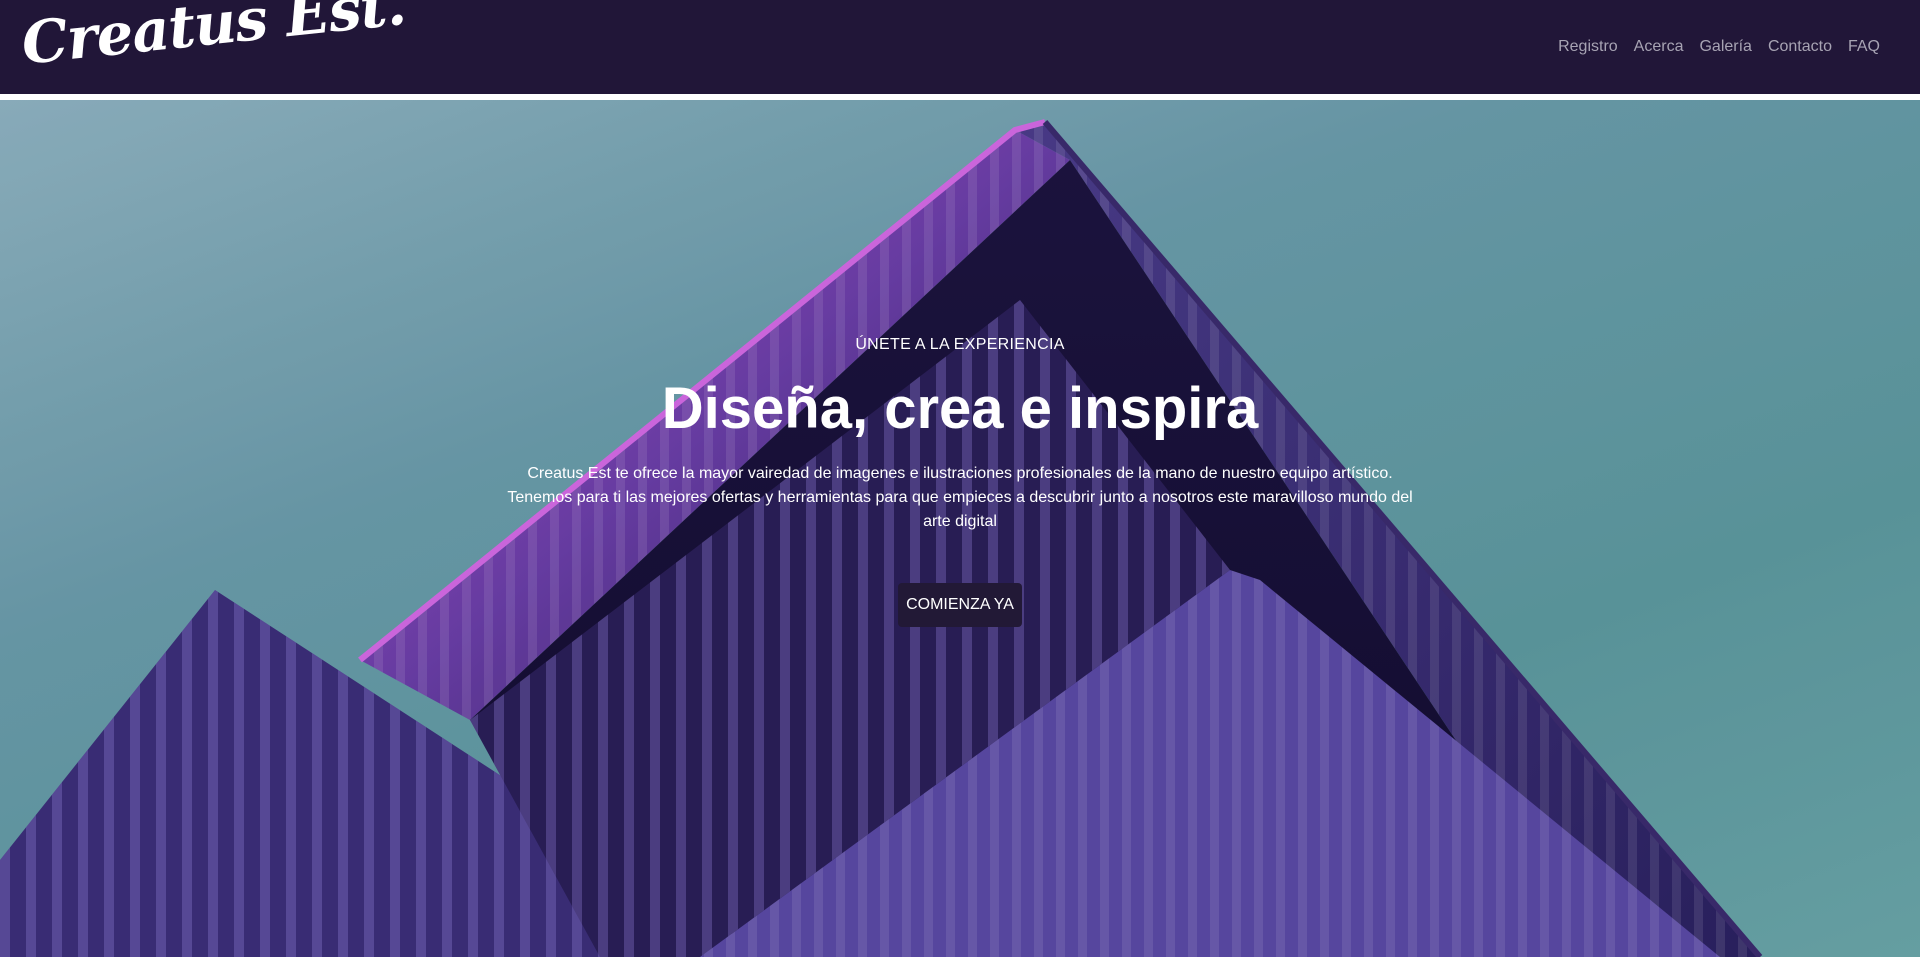 This screenshot has width=1920, height=957. What do you see at coordinates (1659, 47) in the screenshot?
I see `nav-link-acerca: Acerca` at bounding box center [1659, 47].